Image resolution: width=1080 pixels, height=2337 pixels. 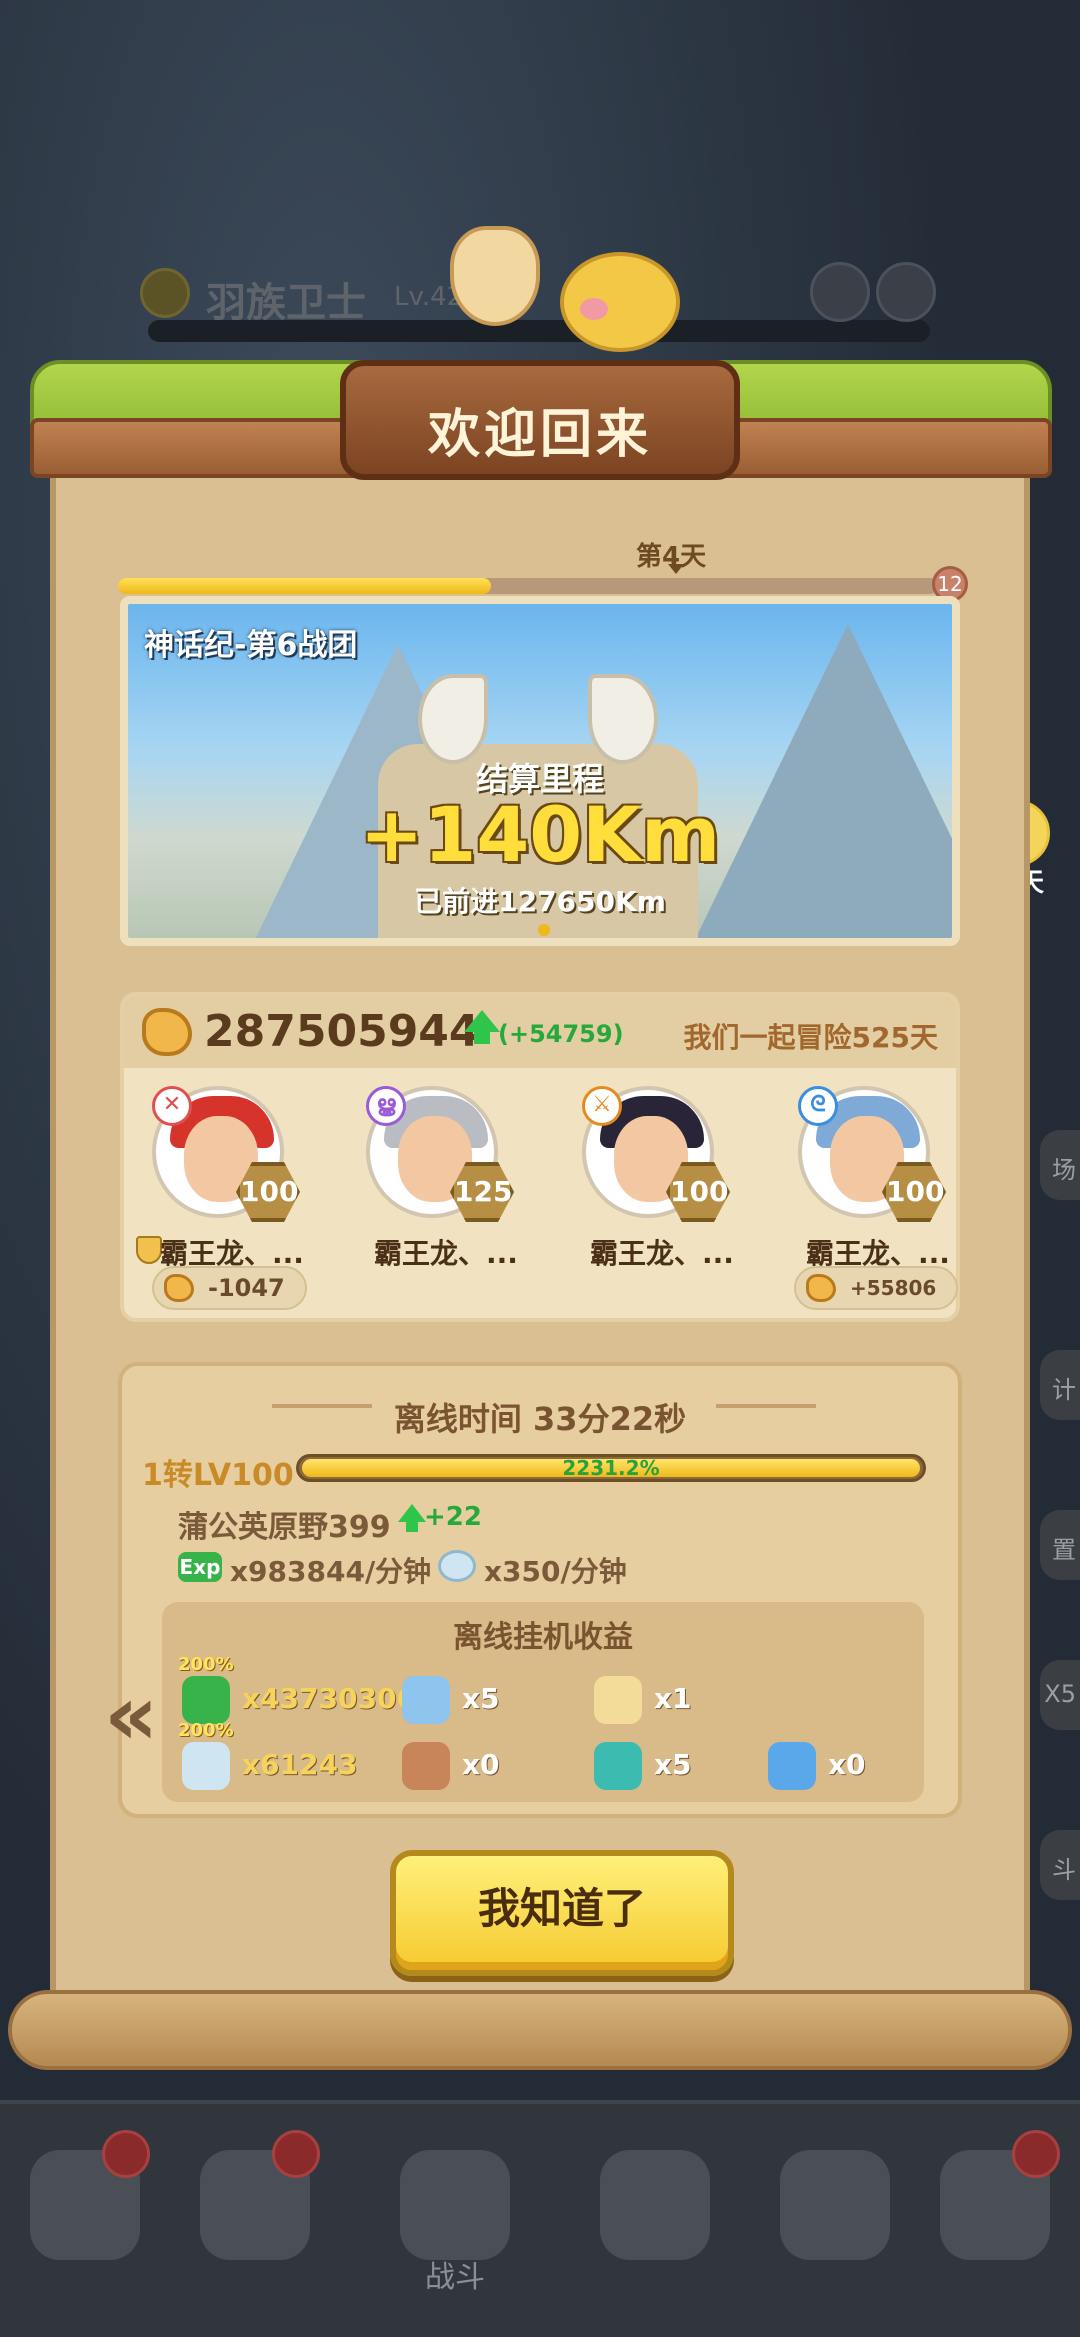 What do you see at coordinates (218, 1475) in the screenshot?
I see `rebirth-level: 1转LV100` at bounding box center [218, 1475].